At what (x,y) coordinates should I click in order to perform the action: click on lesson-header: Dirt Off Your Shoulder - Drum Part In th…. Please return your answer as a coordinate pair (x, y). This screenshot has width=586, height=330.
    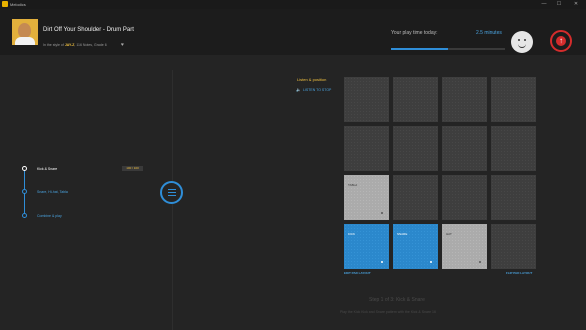
    Looking at the image, I should click on (293, 32).